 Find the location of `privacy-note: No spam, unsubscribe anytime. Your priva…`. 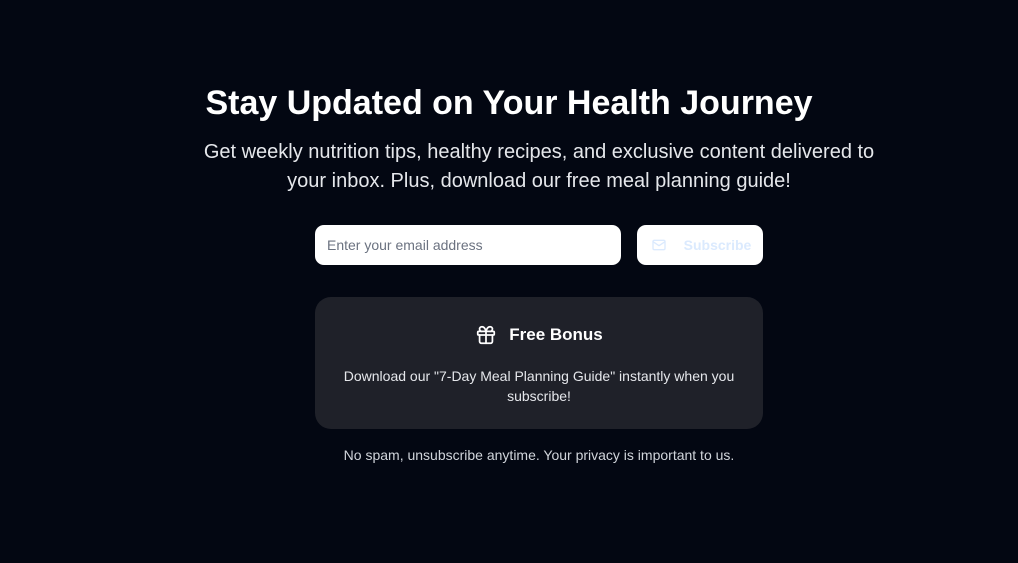

privacy-note: No spam, unsubscribe anytime. Your priva… is located at coordinates (539, 455).